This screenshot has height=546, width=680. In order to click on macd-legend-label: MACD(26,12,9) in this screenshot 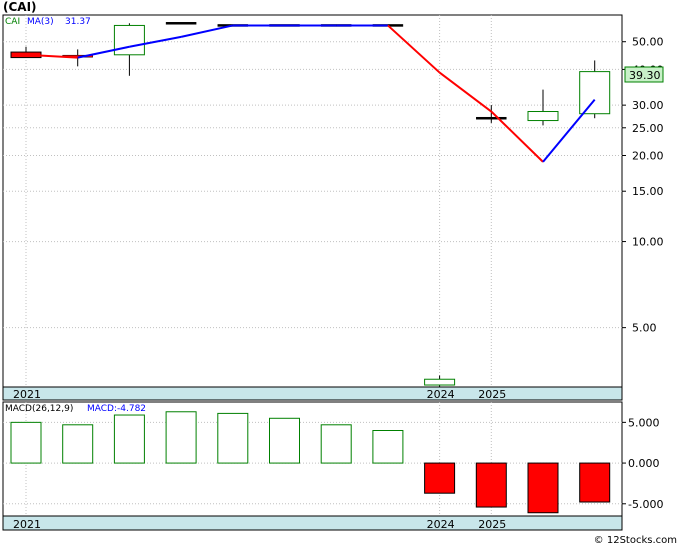, I will do `click(39, 409)`.